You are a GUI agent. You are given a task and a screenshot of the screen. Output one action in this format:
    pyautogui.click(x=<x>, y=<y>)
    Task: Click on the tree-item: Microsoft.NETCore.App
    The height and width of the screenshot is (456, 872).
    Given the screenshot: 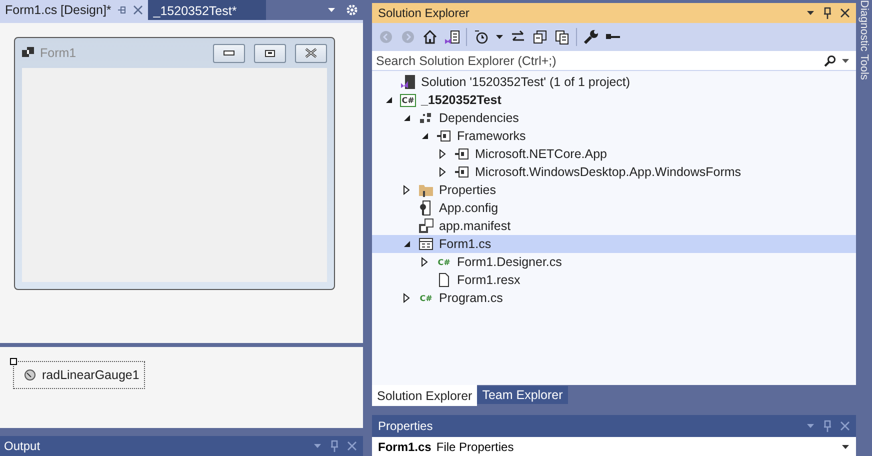 What is the action you would take?
    pyautogui.click(x=614, y=154)
    